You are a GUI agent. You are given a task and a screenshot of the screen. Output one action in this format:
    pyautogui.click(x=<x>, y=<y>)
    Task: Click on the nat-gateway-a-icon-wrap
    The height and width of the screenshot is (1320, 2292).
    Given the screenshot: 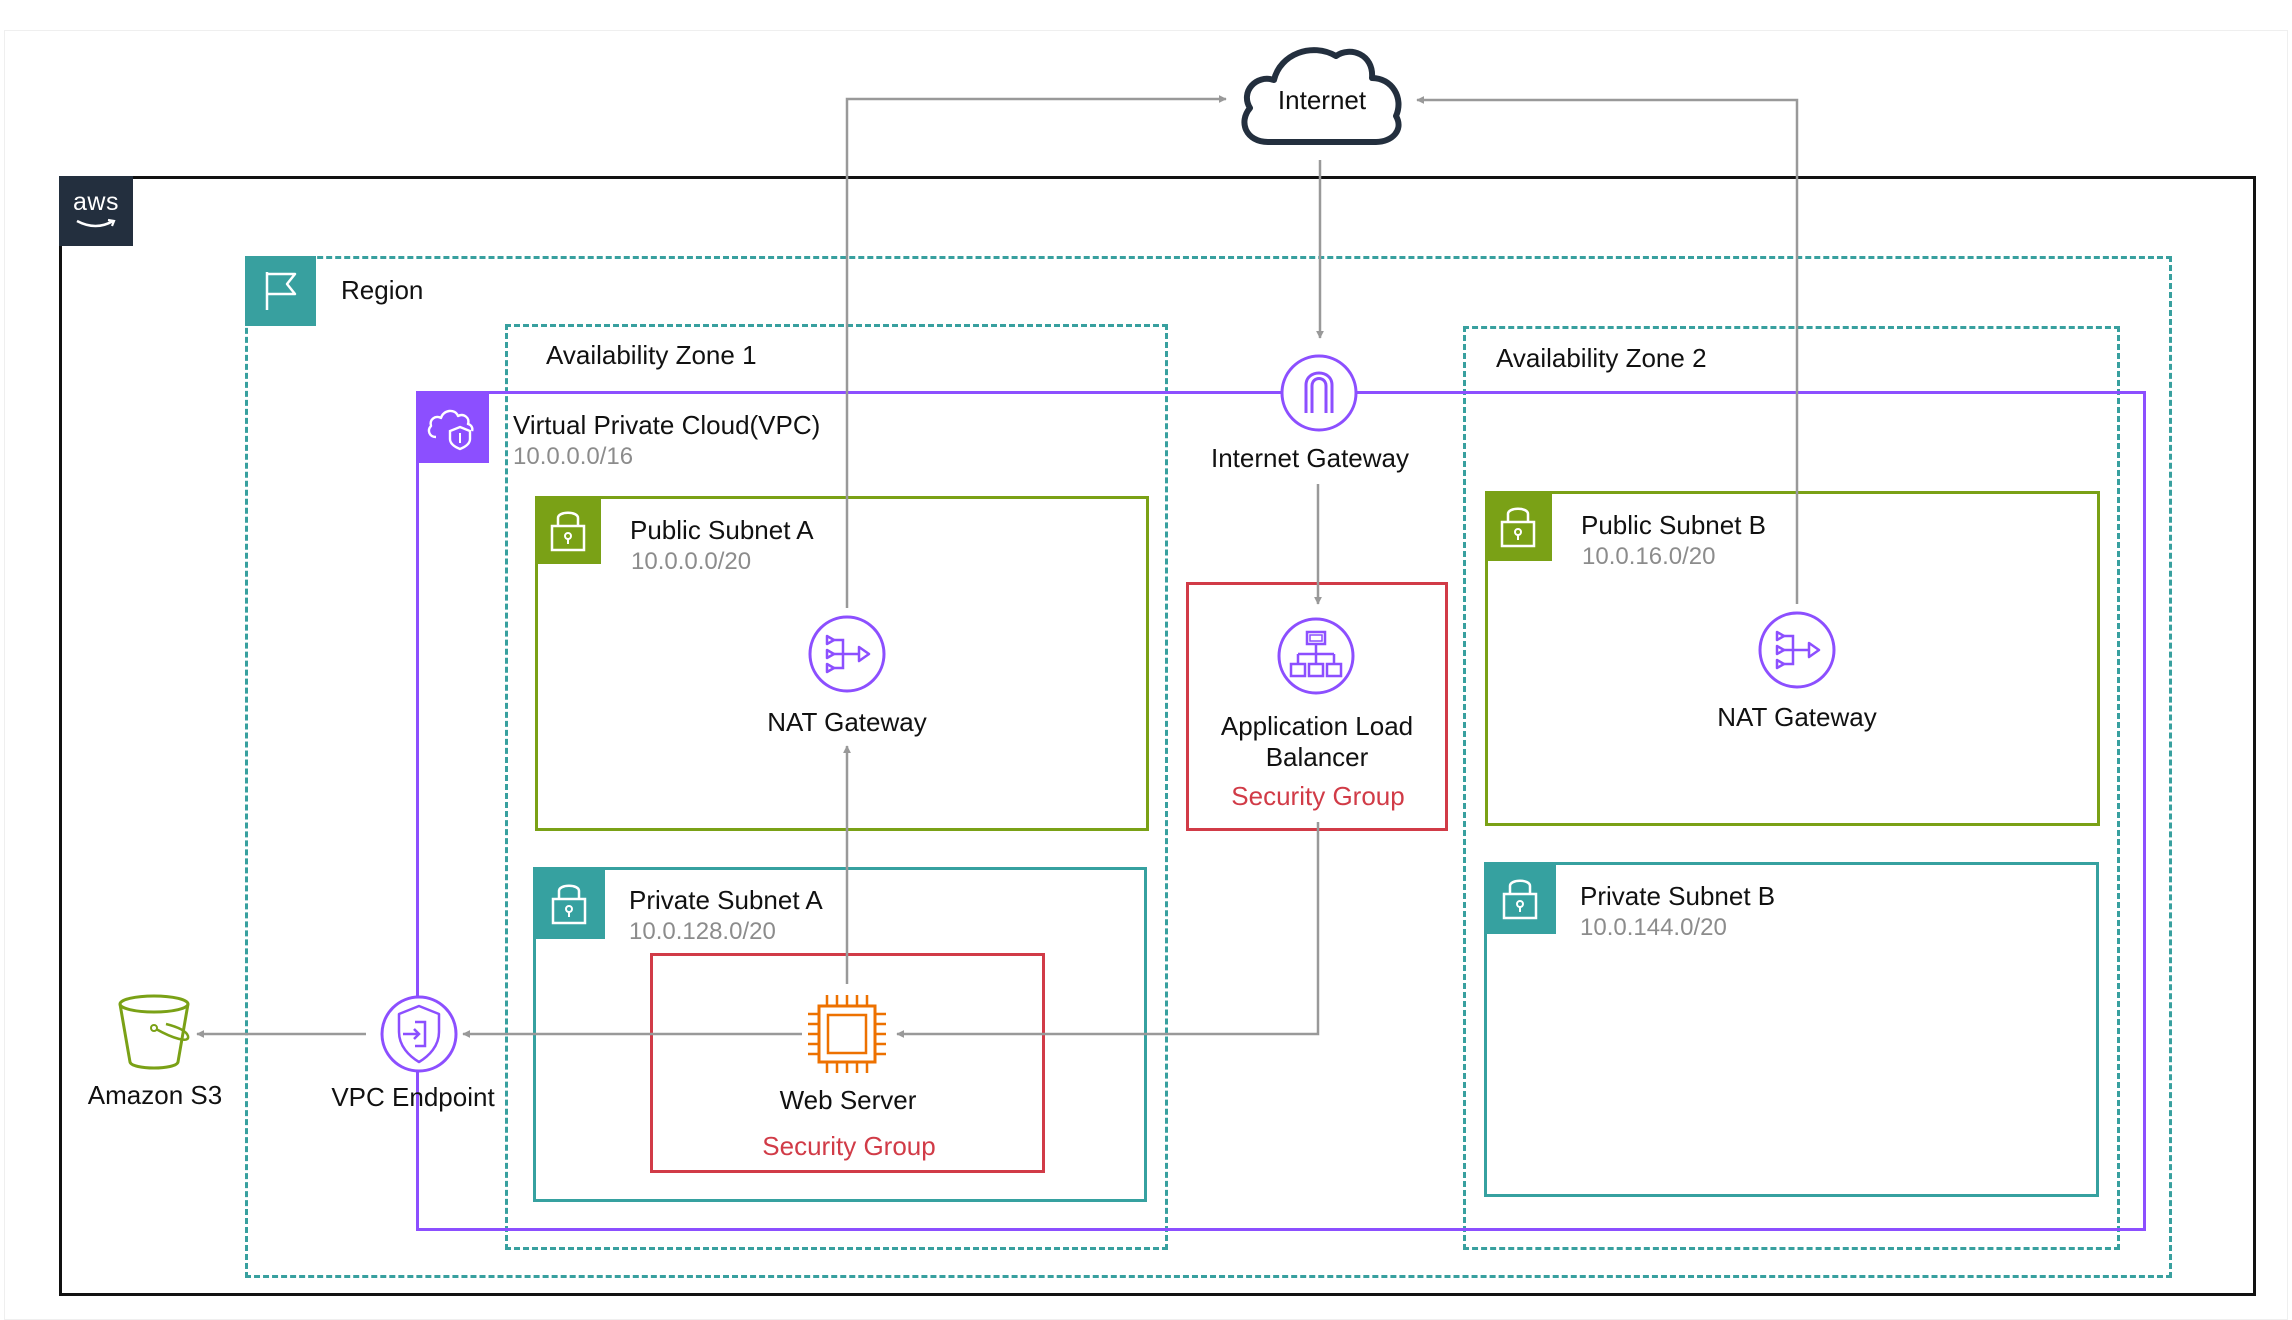 What is the action you would take?
    pyautogui.click(x=847, y=654)
    